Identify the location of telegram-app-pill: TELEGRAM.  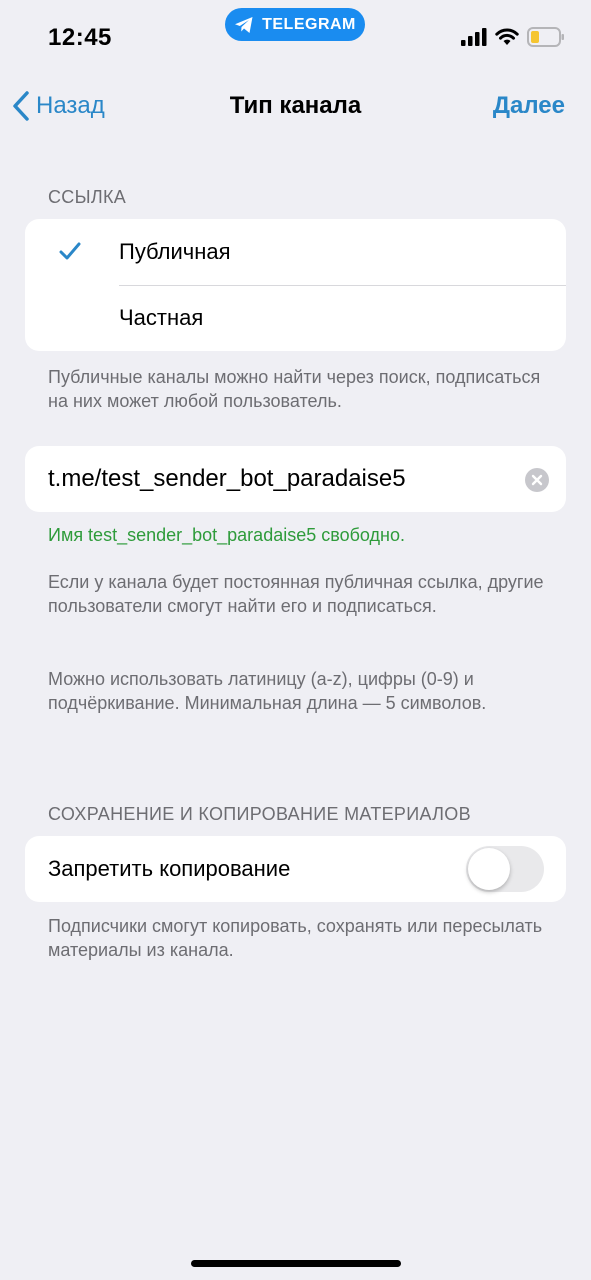
(295, 24).